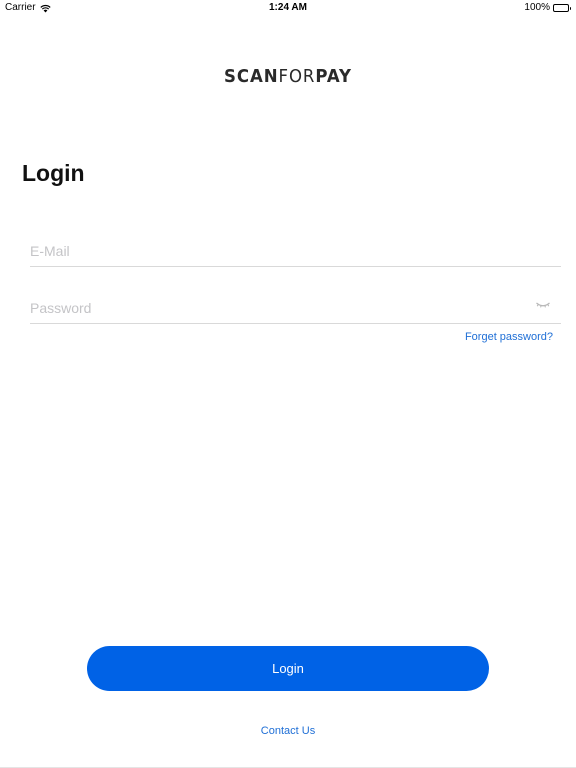 This screenshot has width=576, height=768. I want to click on page-title: Login, so click(53, 173).